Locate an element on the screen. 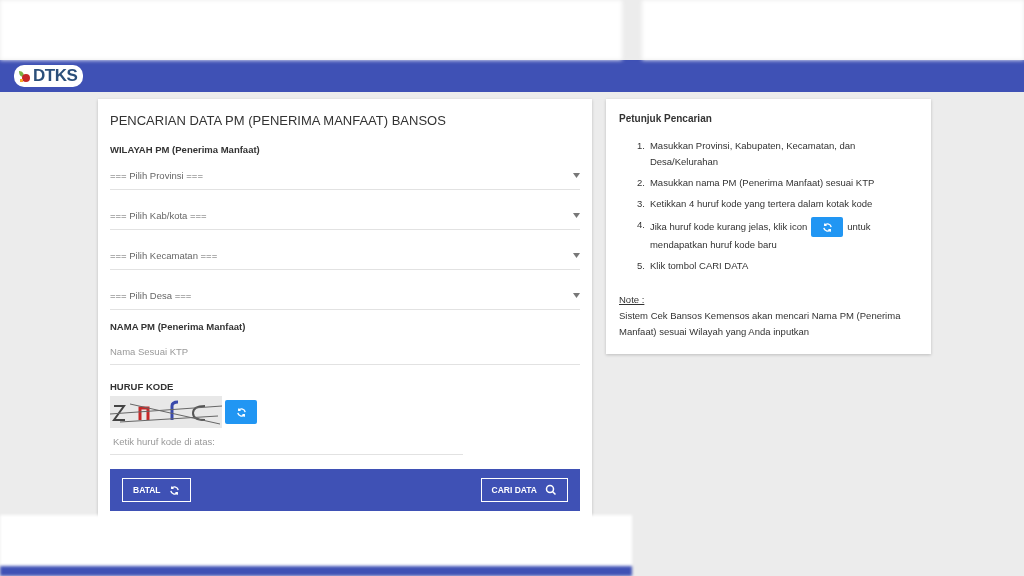  cancel-button: BATAL is located at coordinates (156, 490).